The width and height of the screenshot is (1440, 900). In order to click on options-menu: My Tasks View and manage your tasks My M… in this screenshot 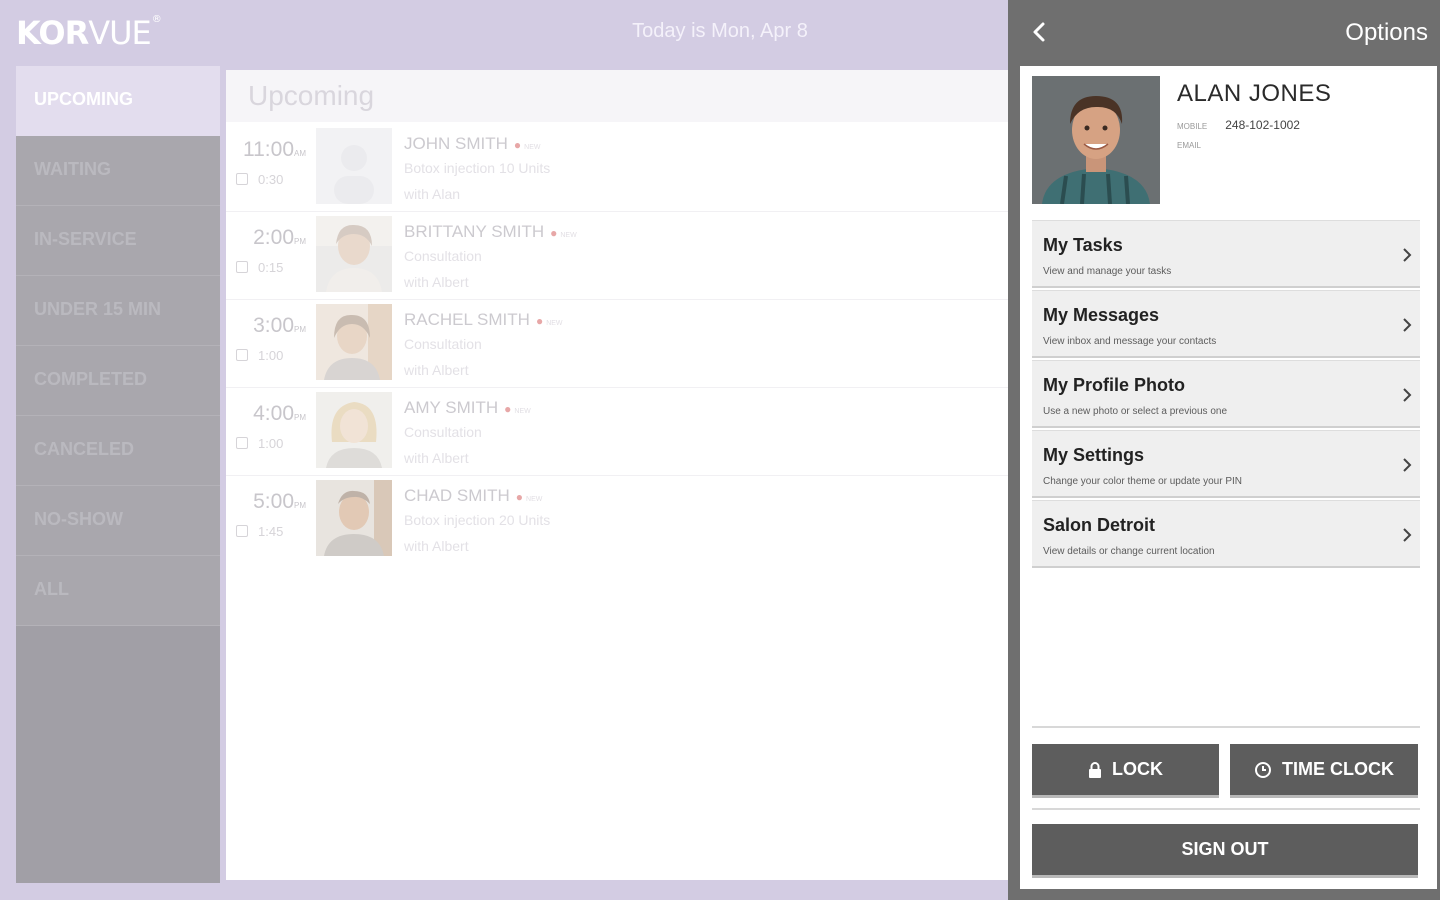, I will do `click(1226, 395)`.